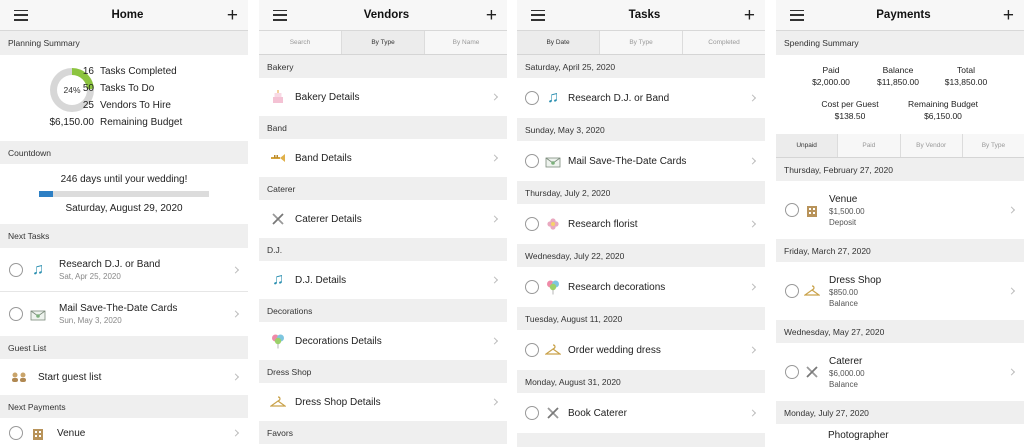 This screenshot has height=447, width=1024. I want to click on task-row: Book Caterer, so click(641, 413).